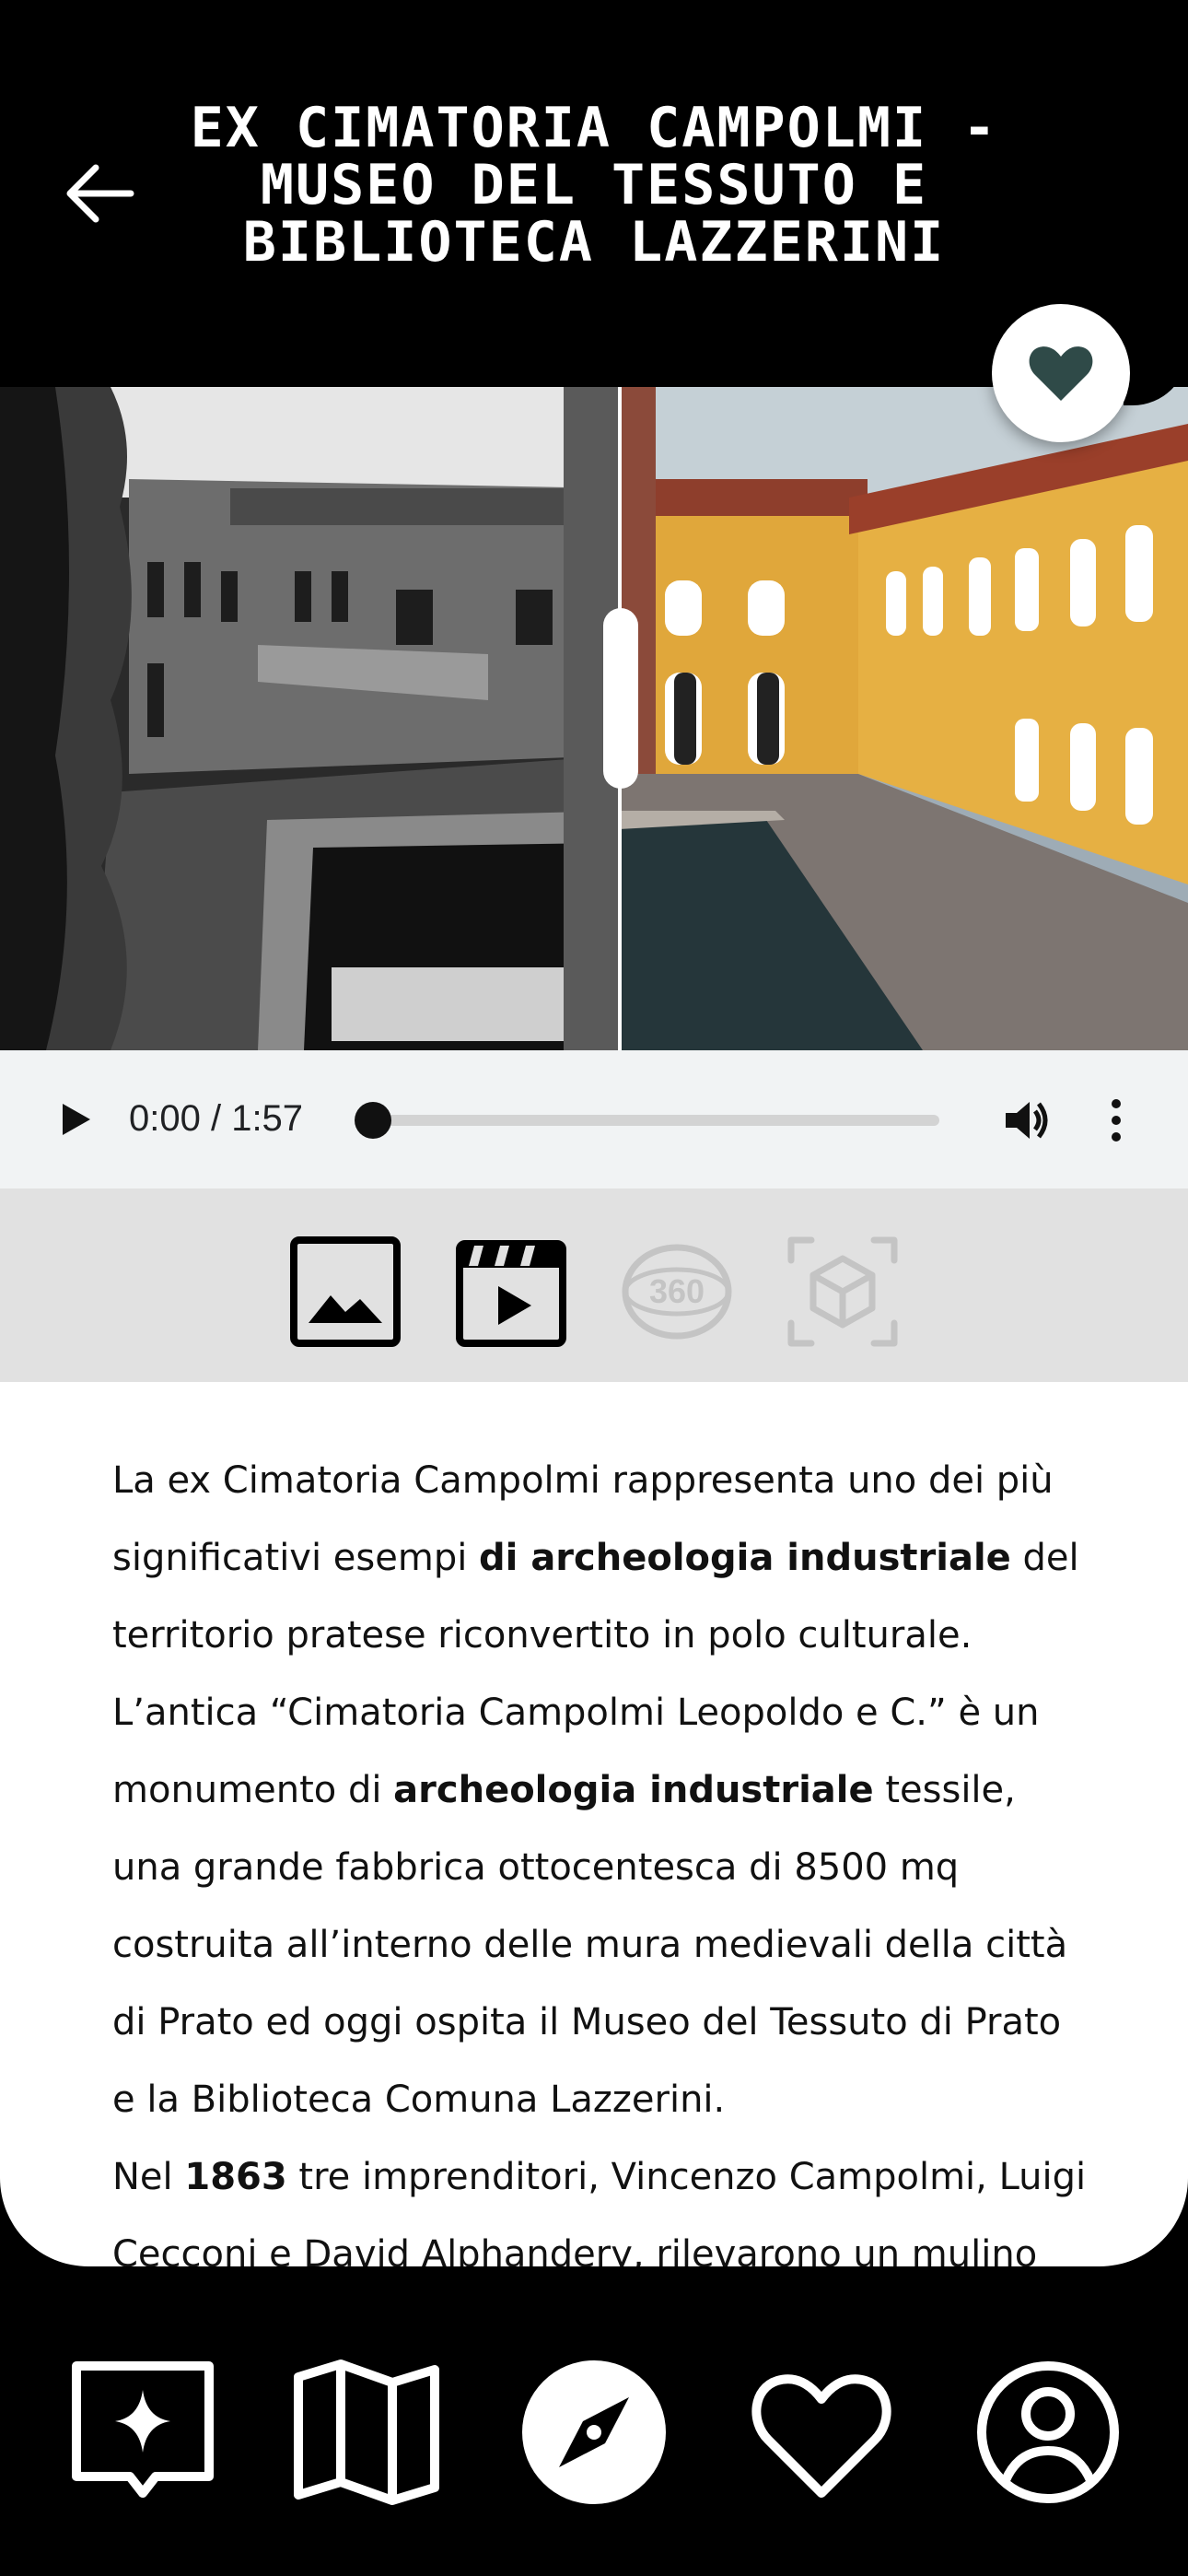 The height and width of the screenshot is (2576, 1188). I want to click on tab-images, so click(345, 1292).